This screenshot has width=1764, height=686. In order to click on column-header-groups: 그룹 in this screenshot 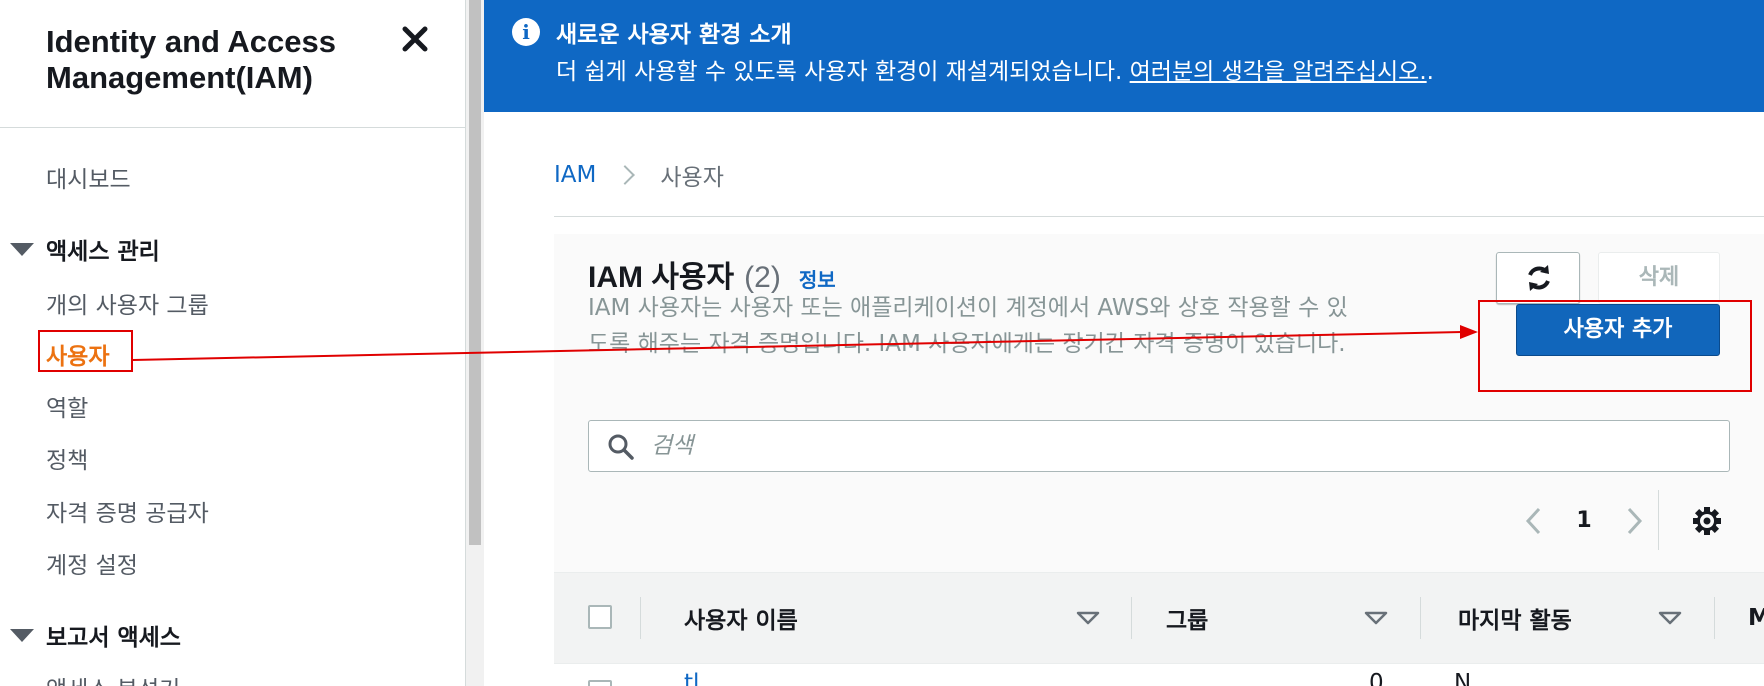, I will do `click(1187, 618)`.